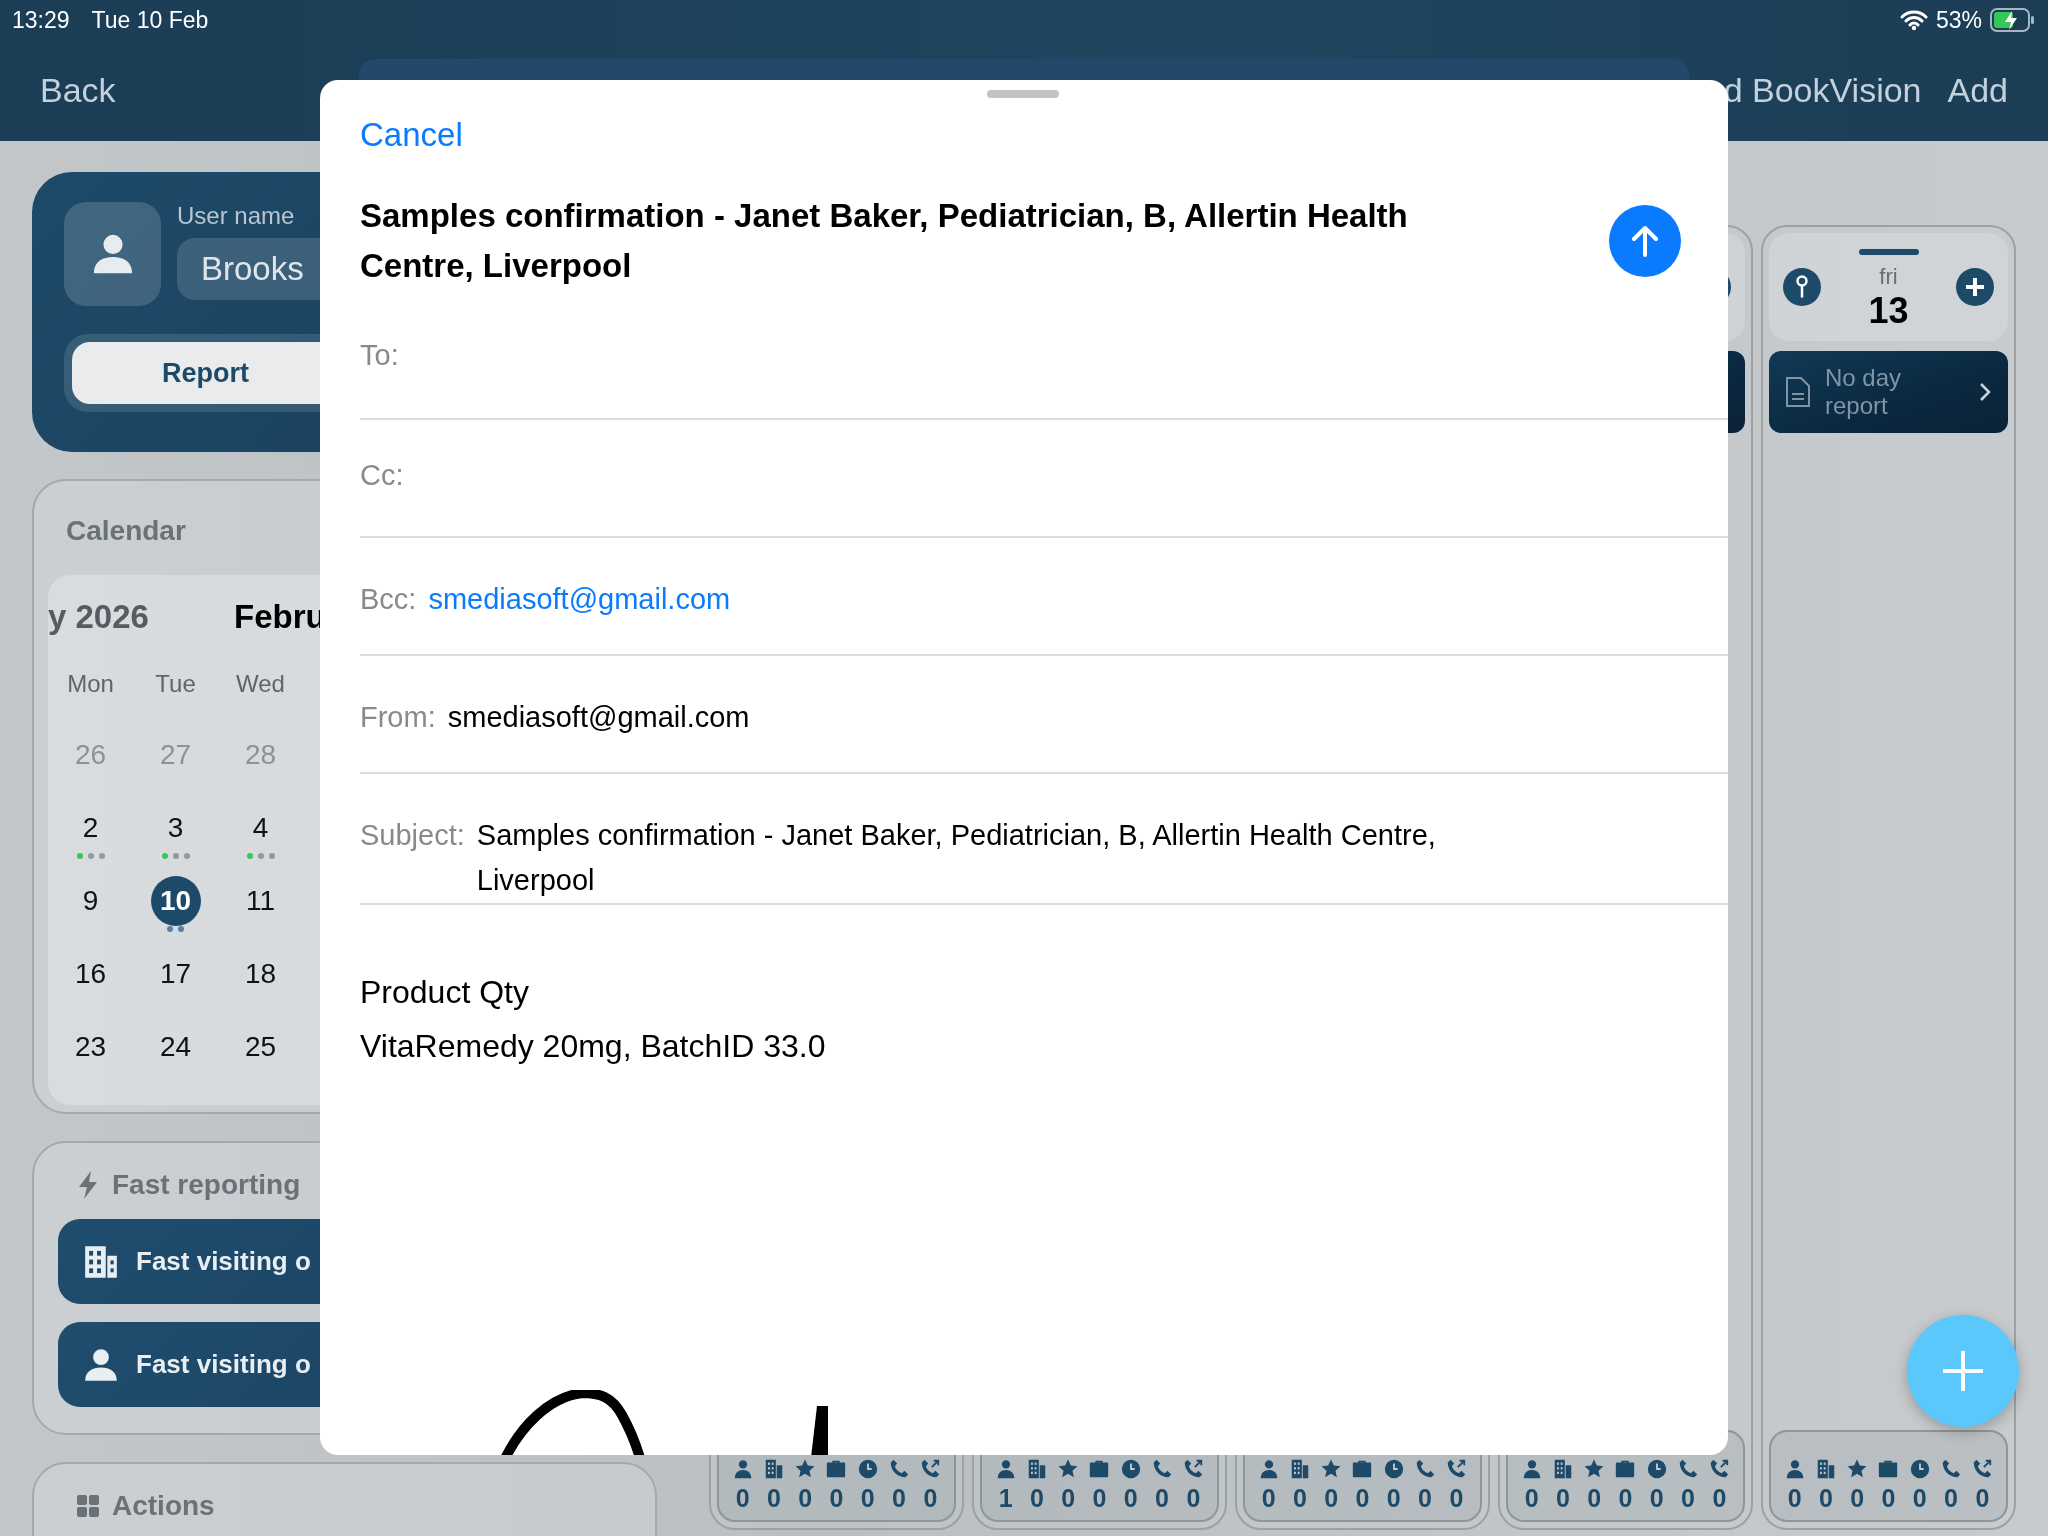  I want to click on email-title: Samples confirmation - Janet Baker, Pediatrician, B, Allertin Health Centre, Liverpool, so click(884, 241).